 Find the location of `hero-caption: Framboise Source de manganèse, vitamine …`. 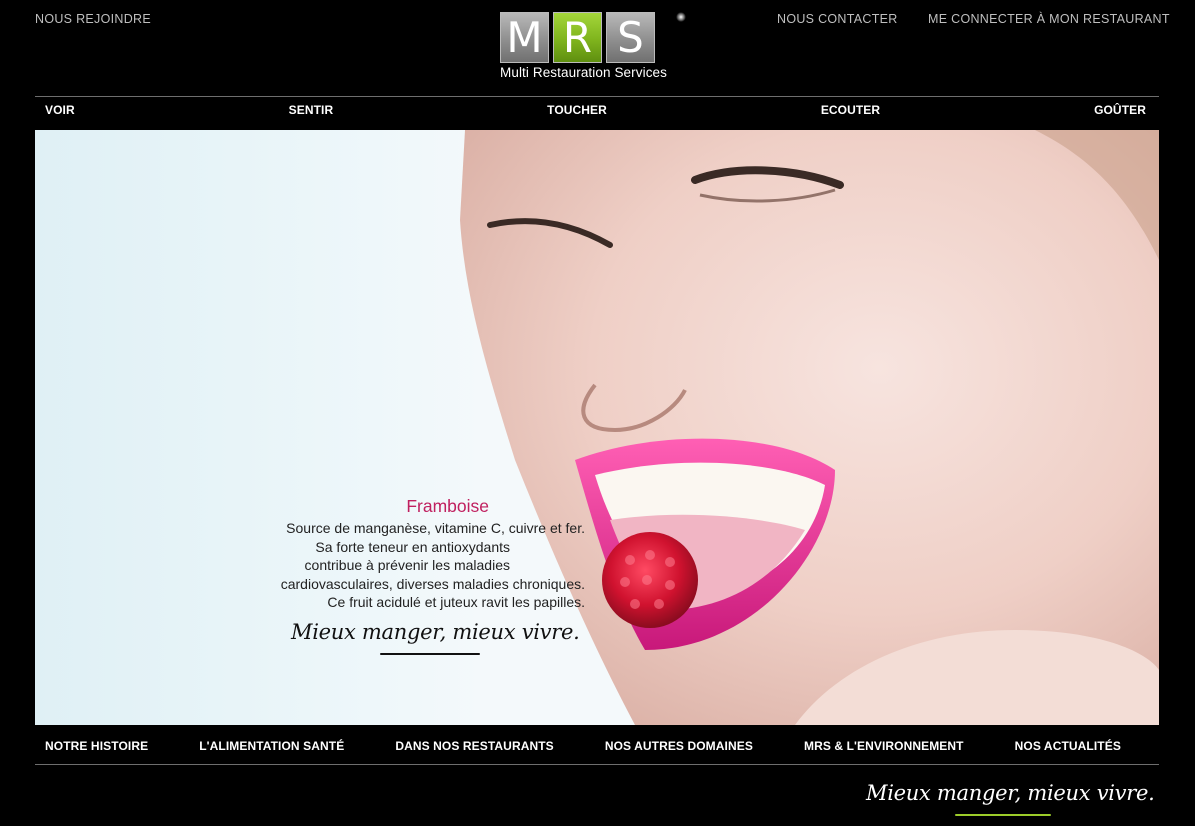

hero-caption: Framboise Source de manganèse, vitamine … is located at coordinates (375, 554).